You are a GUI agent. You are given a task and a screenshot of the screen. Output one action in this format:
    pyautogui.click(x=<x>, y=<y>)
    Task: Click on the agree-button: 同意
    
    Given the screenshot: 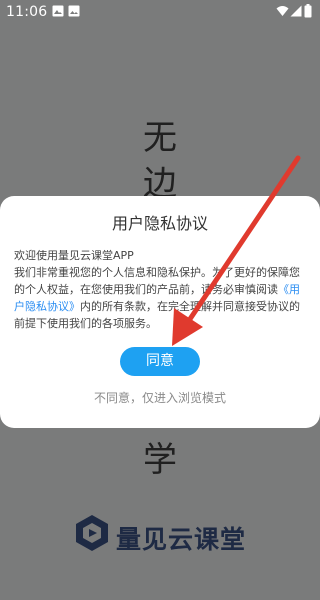 What is the action you would take?
    pyautogui.click(x=160, y=361)
    